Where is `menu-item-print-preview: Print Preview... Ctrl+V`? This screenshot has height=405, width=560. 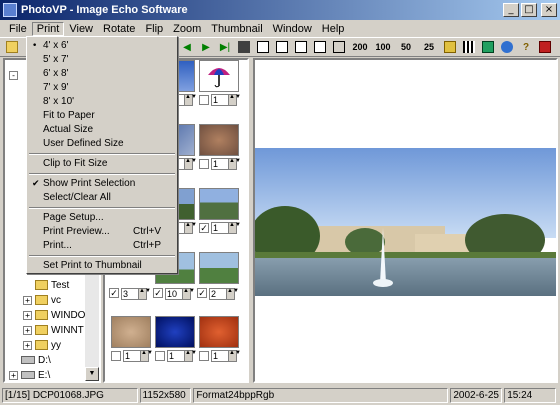
menu-item-print-preview: Print Preview... Ctrl+V is located at coordinates (102, 232).